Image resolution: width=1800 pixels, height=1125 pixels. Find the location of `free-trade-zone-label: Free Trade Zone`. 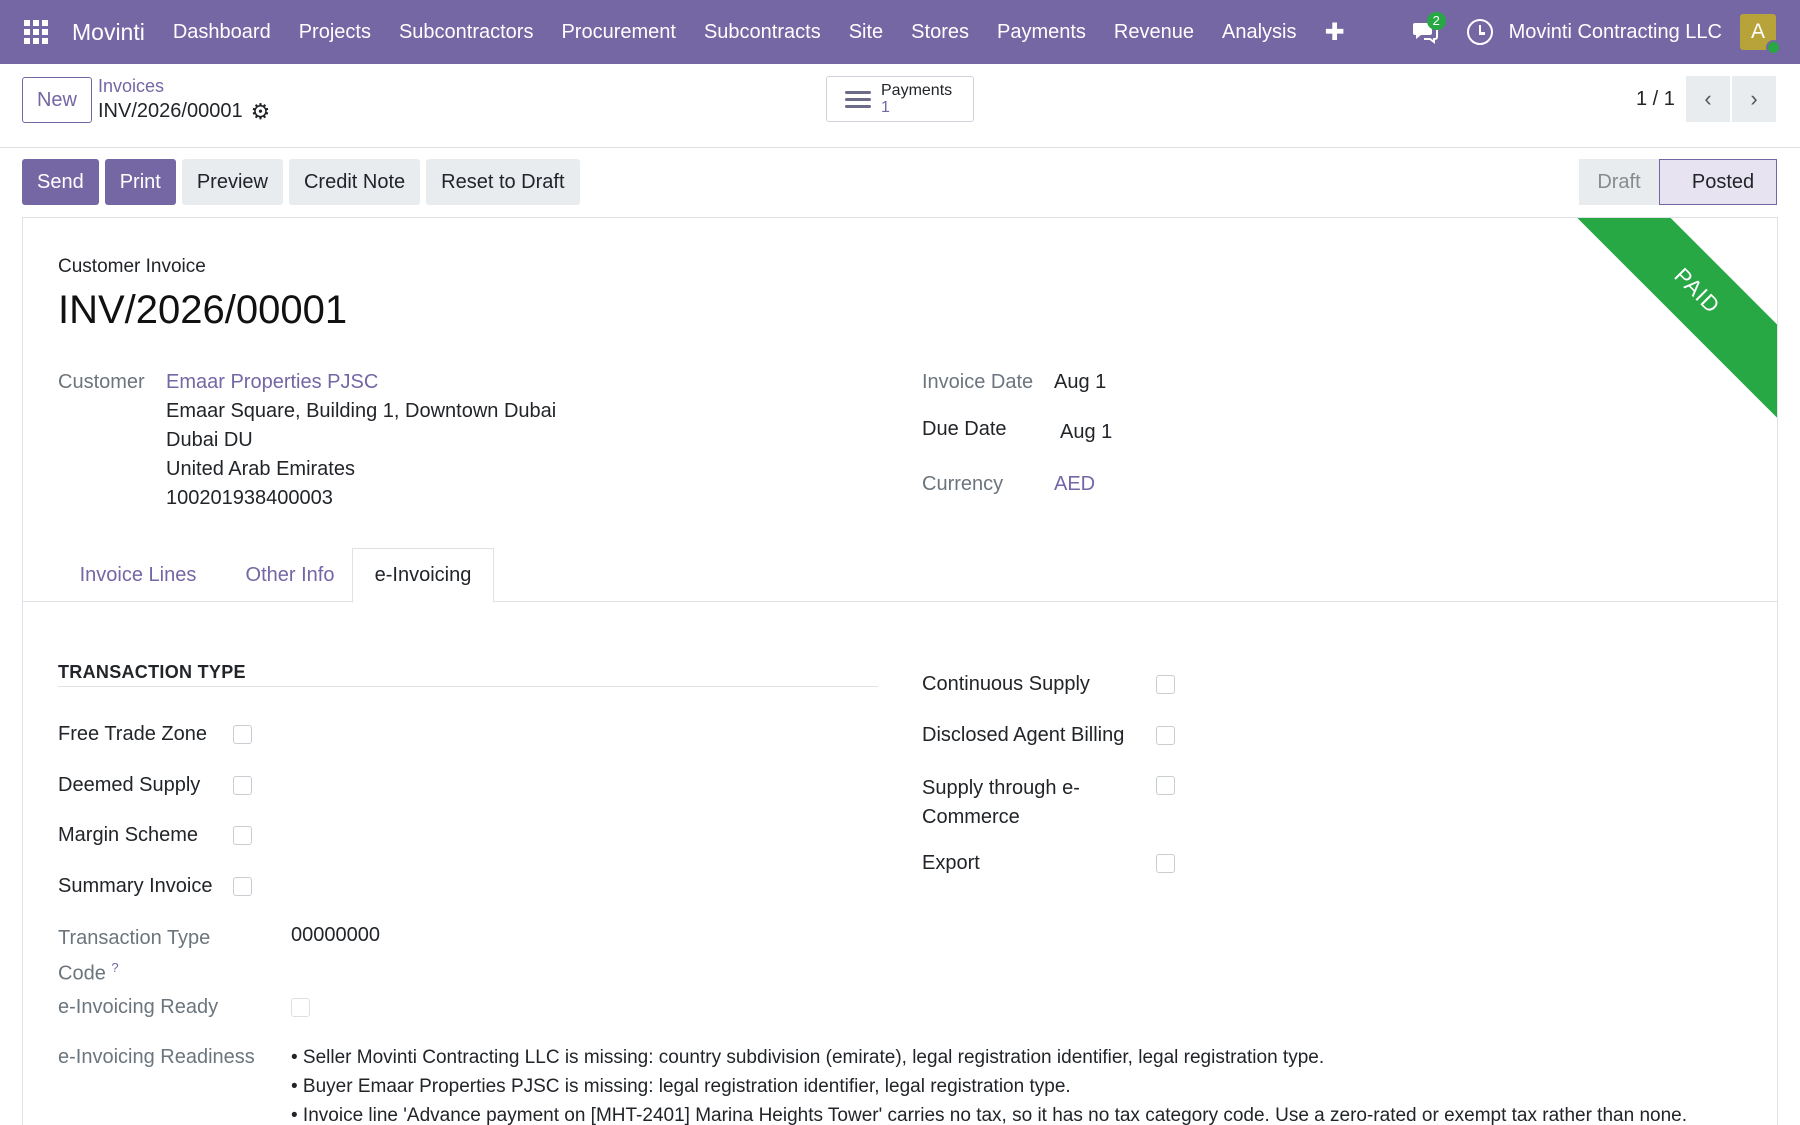

free-trade-zone-label: Free Trade Zone is located at coordinates (132, 734).